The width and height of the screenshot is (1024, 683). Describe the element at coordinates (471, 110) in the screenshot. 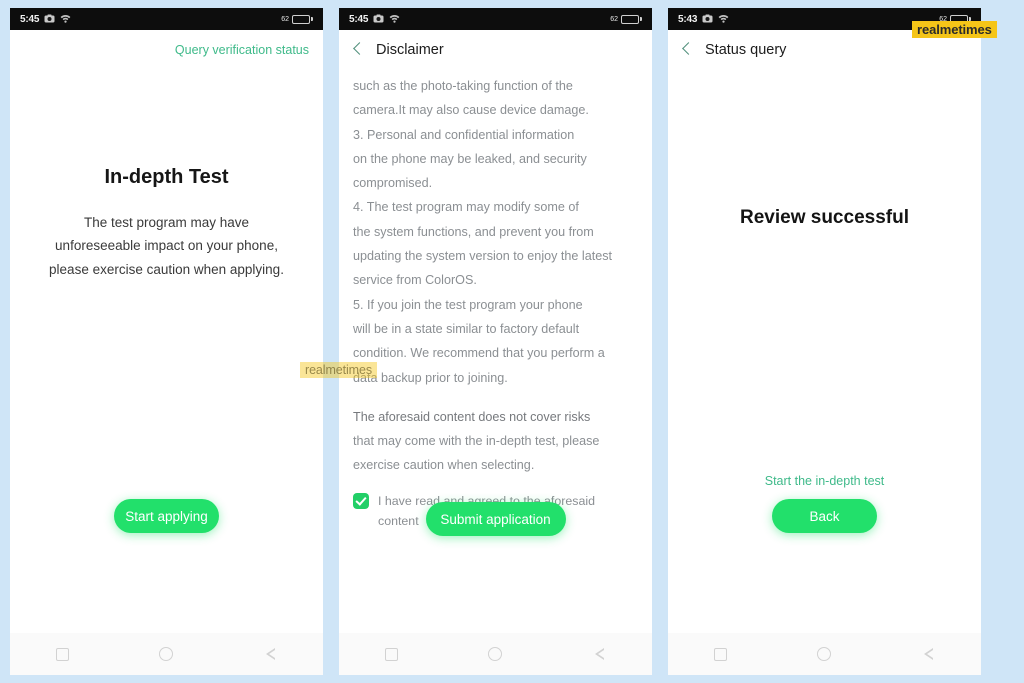

I see `disclaimer-line: camera.It may also cause device damage.` at that location.